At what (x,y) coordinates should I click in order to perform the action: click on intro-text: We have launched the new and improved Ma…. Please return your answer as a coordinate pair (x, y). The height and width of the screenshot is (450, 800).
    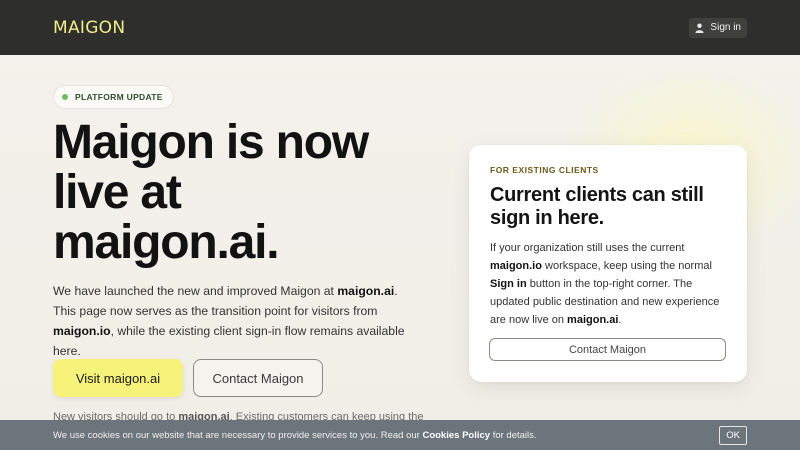
    Looking at the image, I should click on (238, 321).